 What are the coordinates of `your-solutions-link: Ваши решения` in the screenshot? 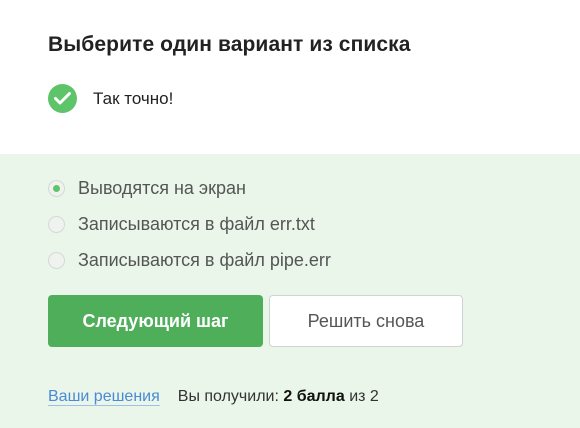 It's located at (104, 397).